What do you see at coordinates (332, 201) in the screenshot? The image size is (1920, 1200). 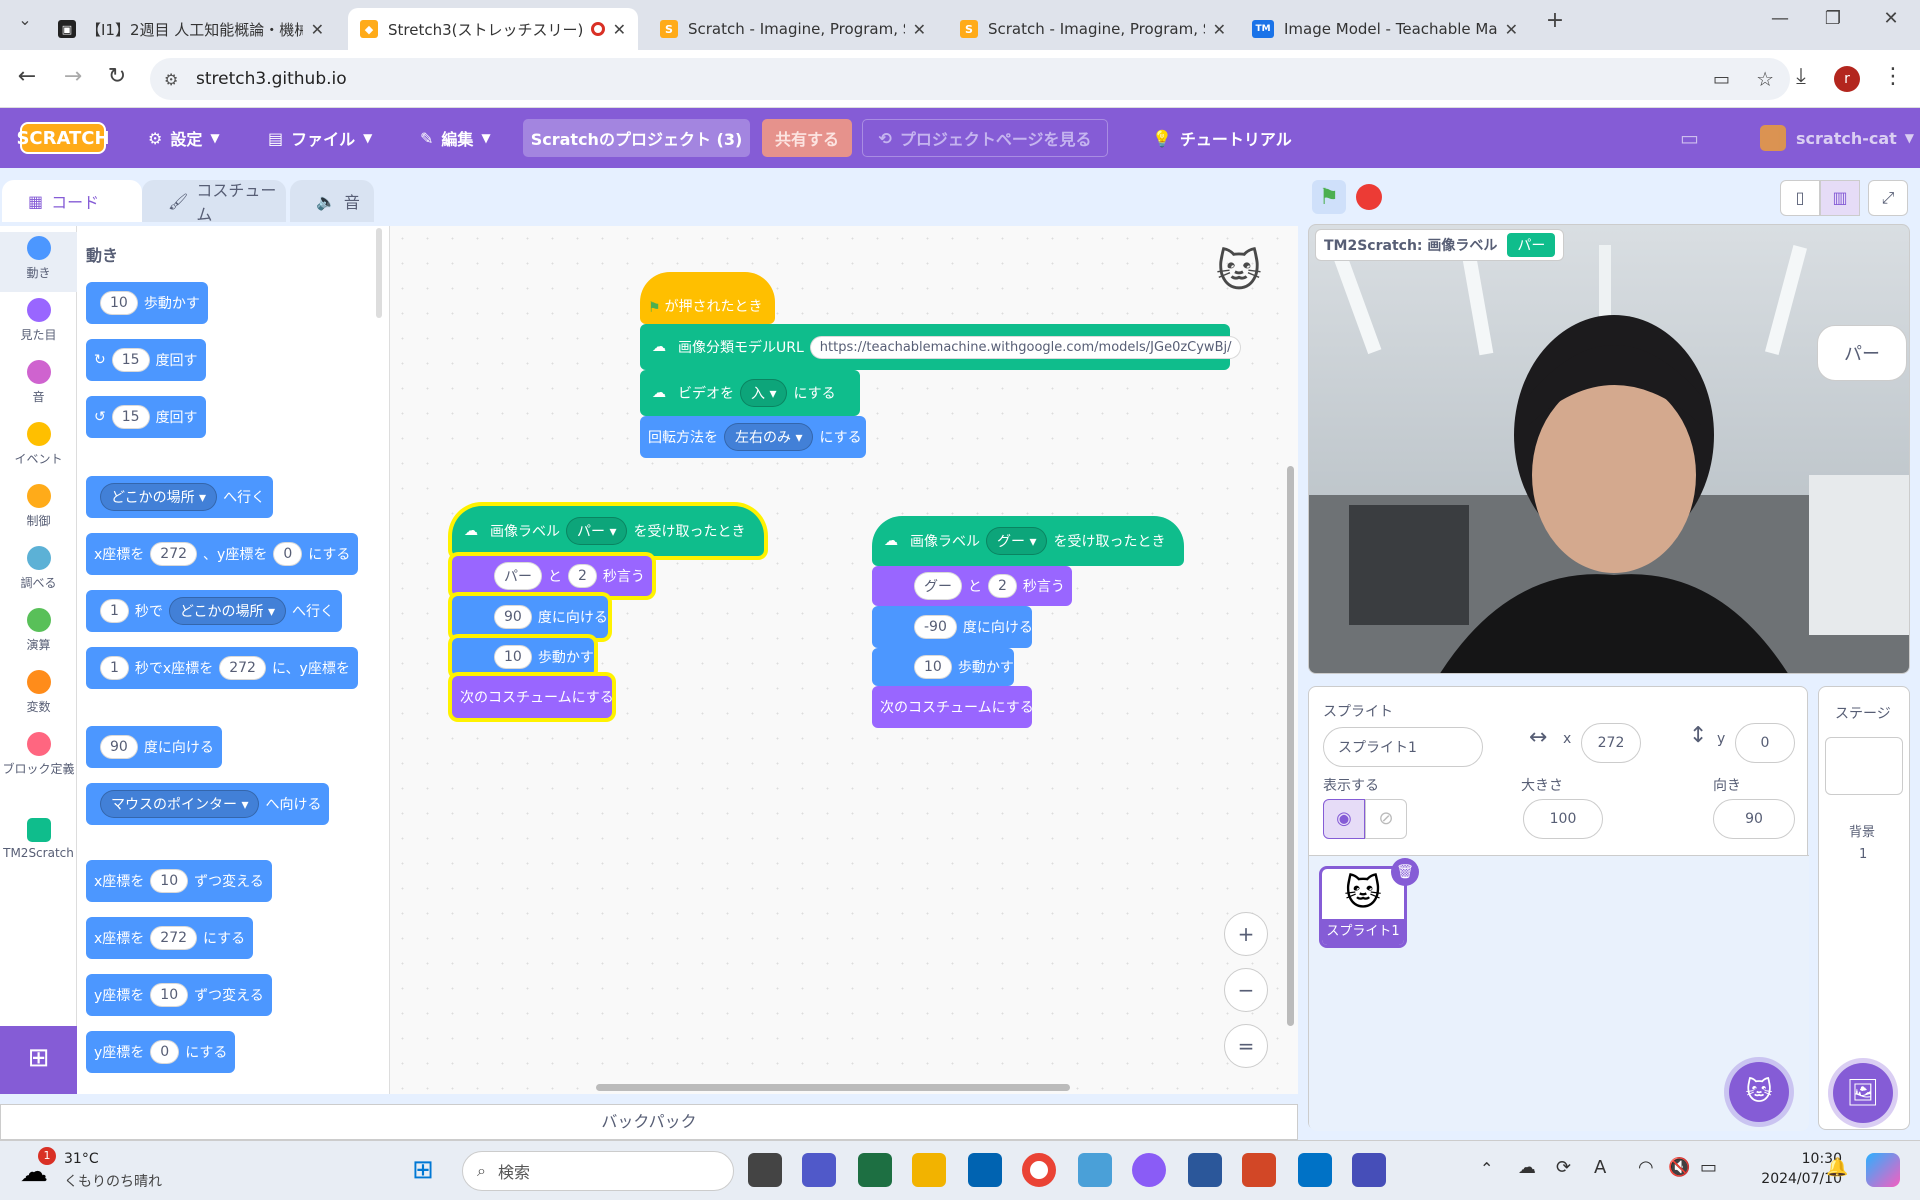 I see `tab-sound: 🔈 音` at bounding box center [332, 201].